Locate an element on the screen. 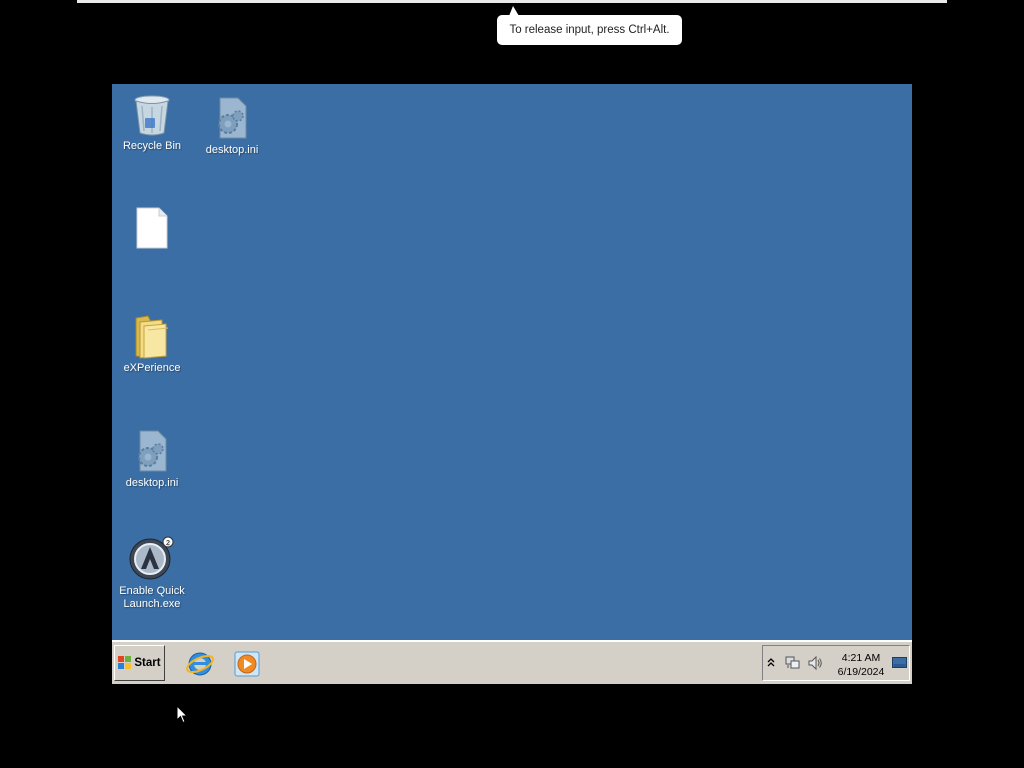 This screenshot has width=1024, height=768. volume-icon is located at coordinates (815, 663).